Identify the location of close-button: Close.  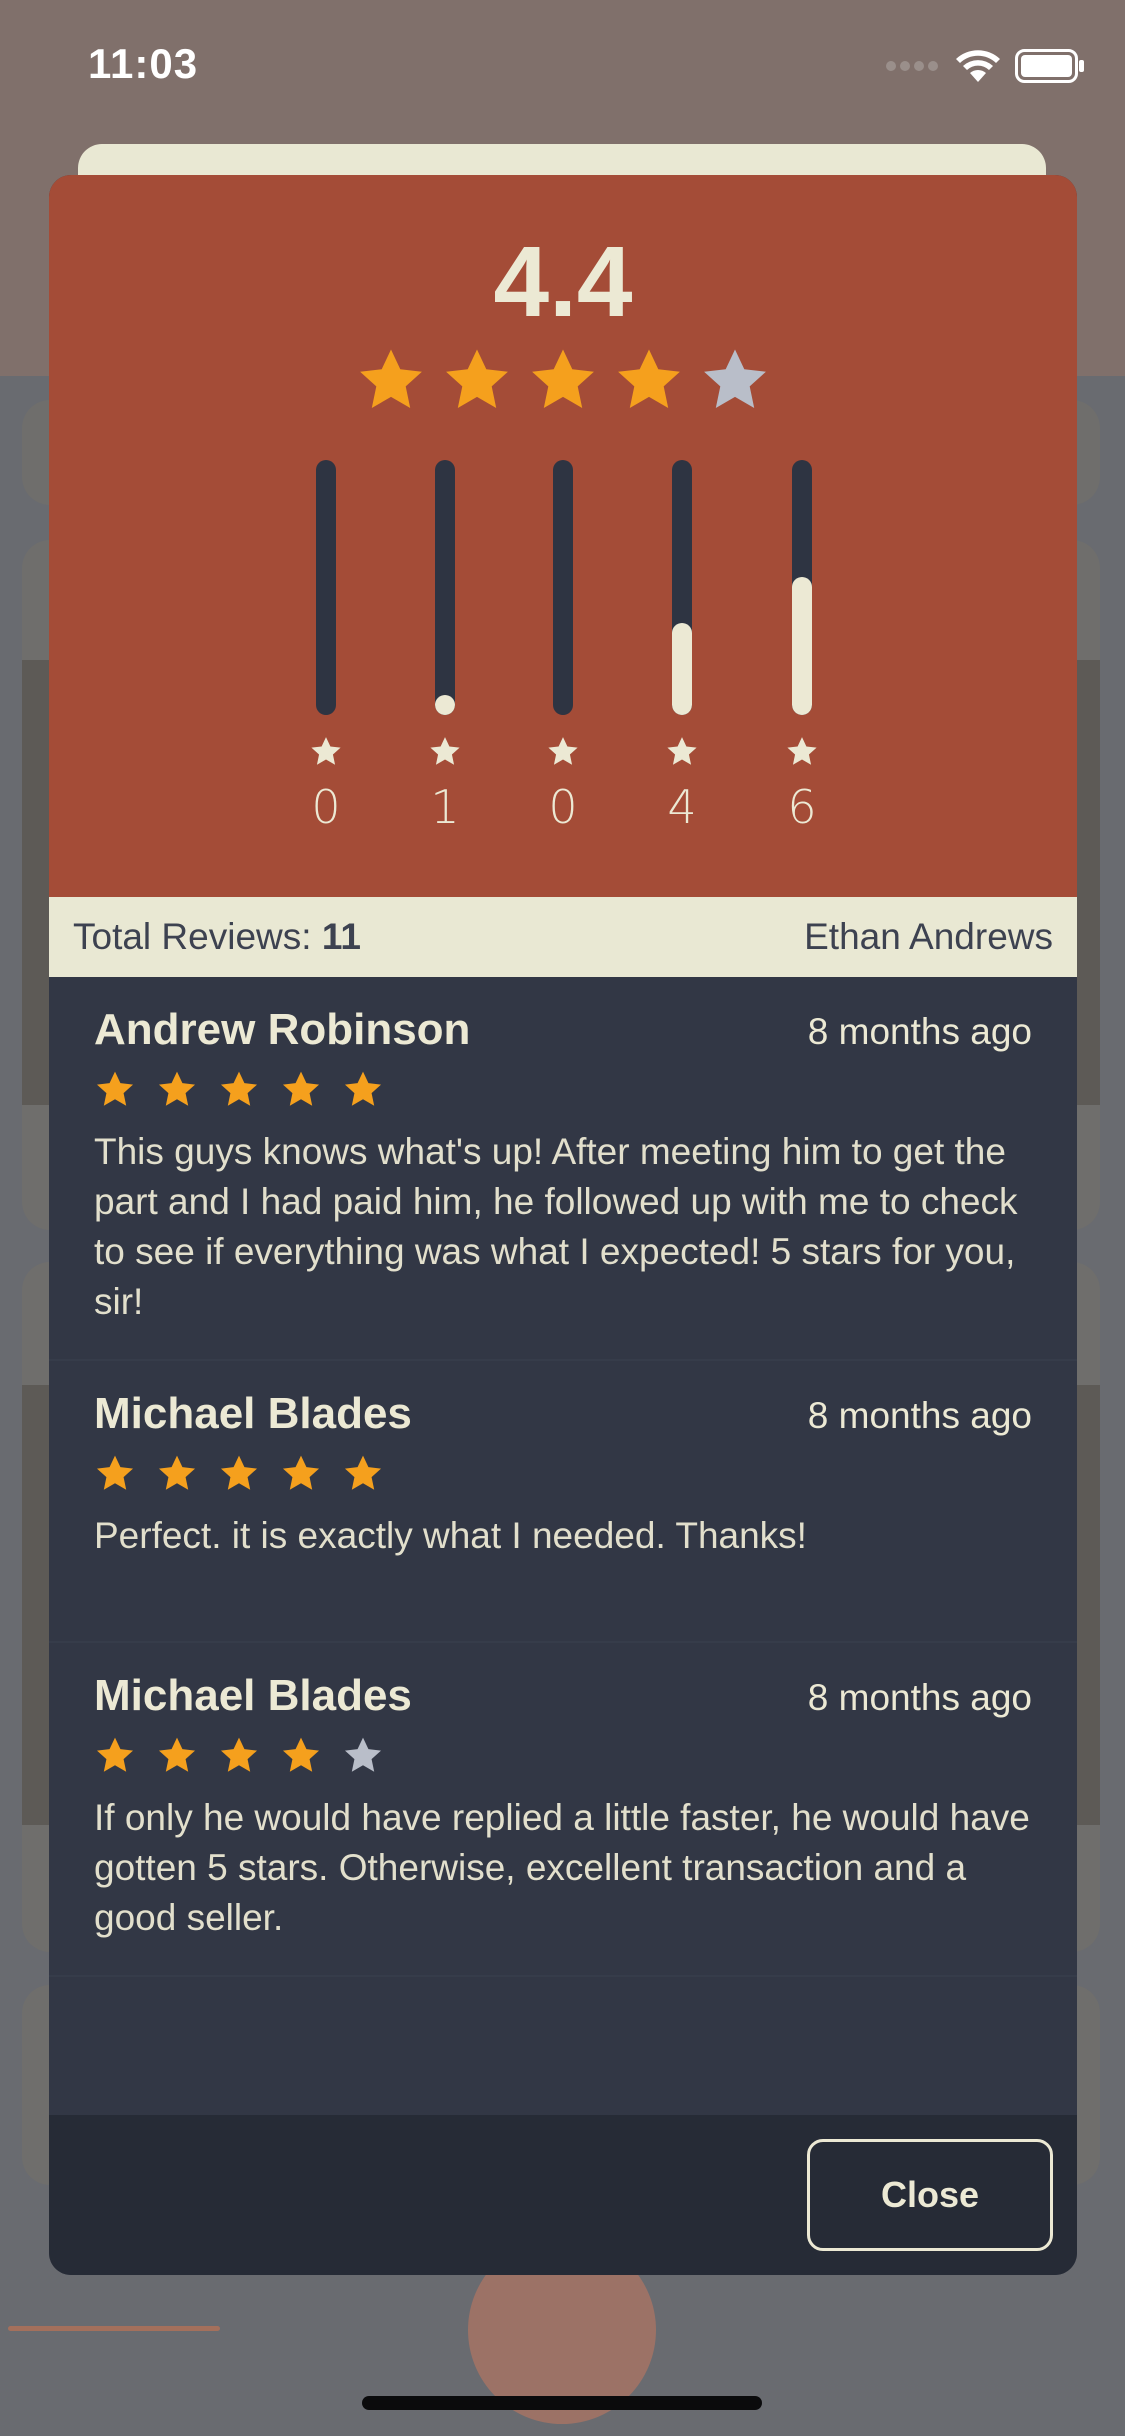
(930, 2195).